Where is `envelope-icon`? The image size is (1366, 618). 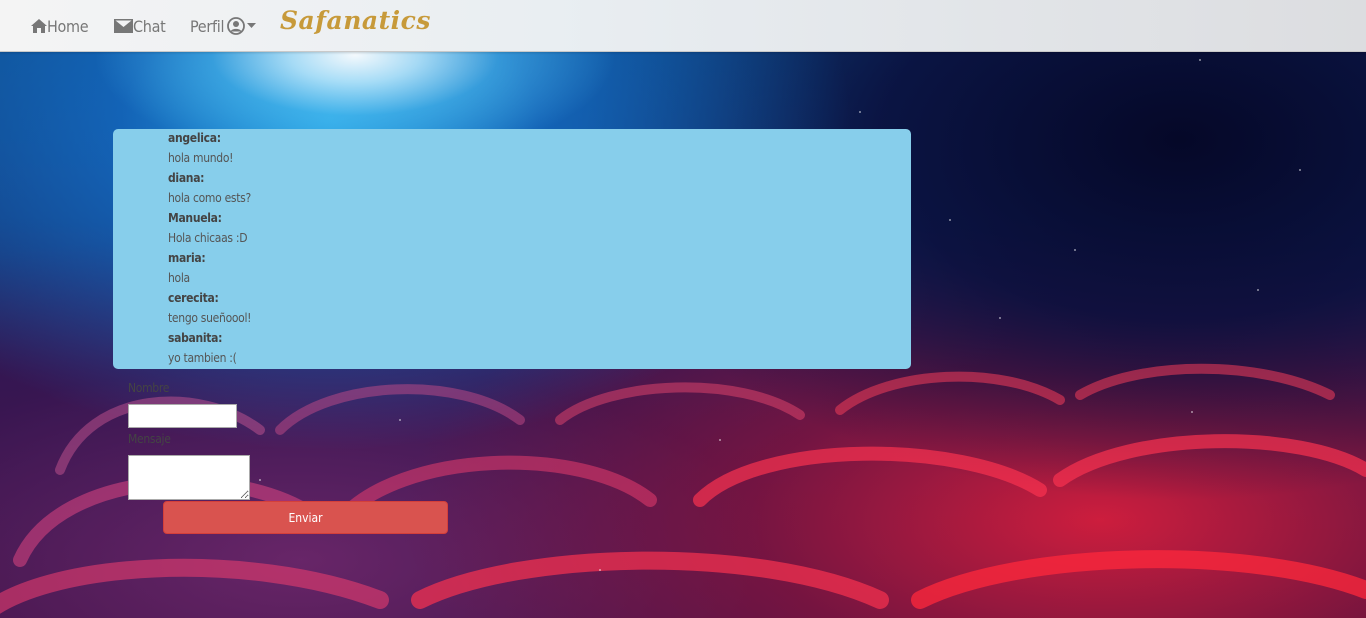 envelope-icon is located at coordinates (123, 26).